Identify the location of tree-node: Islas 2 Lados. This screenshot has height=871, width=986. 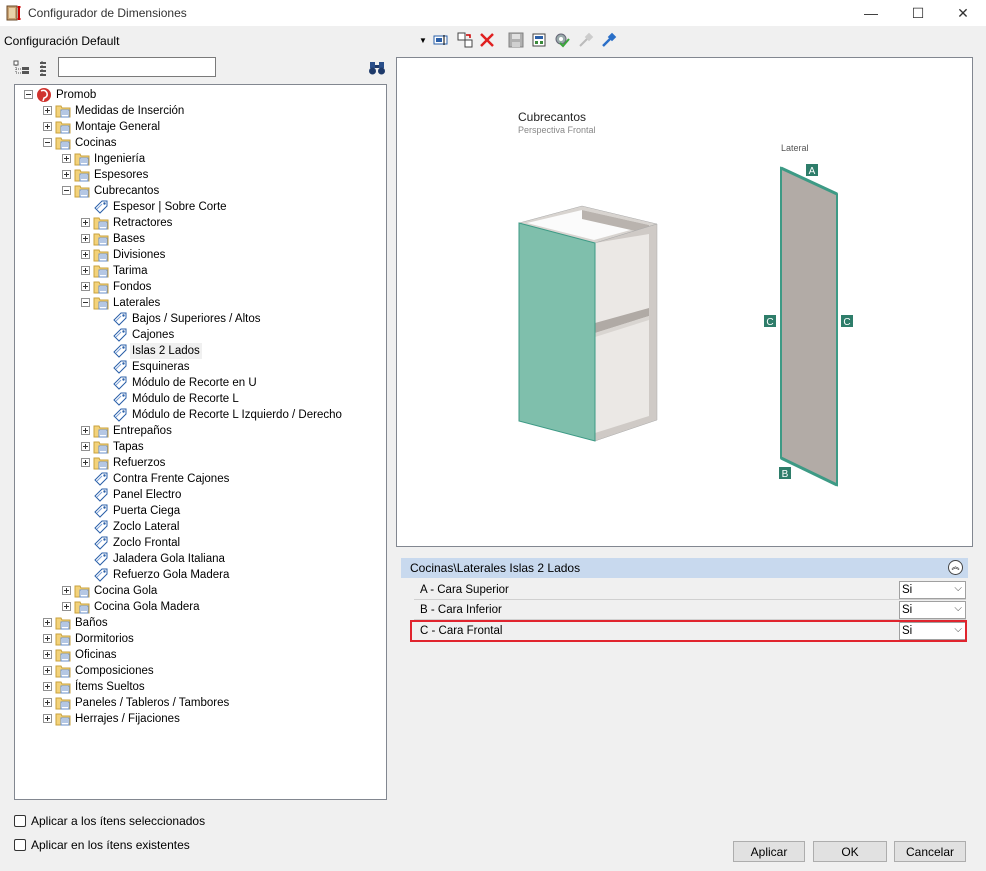
(200, 351).